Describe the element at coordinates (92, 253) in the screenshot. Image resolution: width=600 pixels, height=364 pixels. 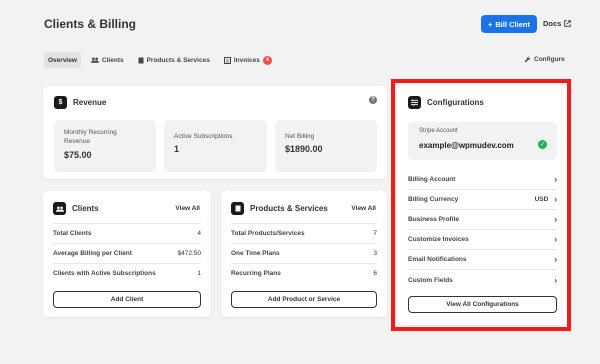
I see `row-label: Average Billing per Client` at that location.